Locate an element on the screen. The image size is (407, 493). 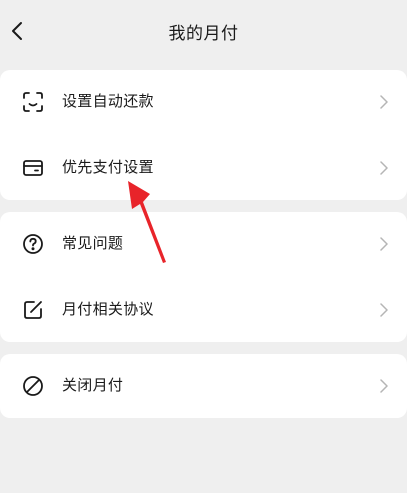
top-bar: 我的月付 is located at coordinates (203, 31).